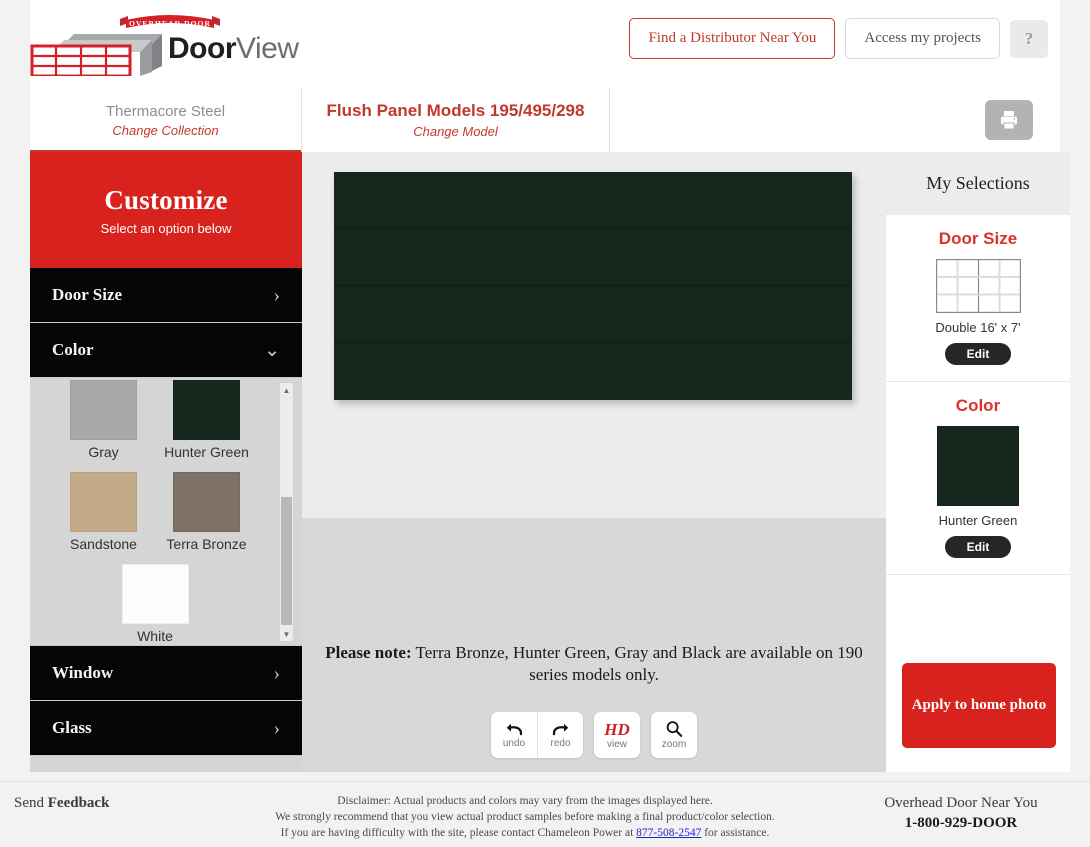 This screenshot has height=847, width=1090. Describe the element at coordinates (206, 452) in the screenshot. I see `swatch-label: Hunter Green` at that location.